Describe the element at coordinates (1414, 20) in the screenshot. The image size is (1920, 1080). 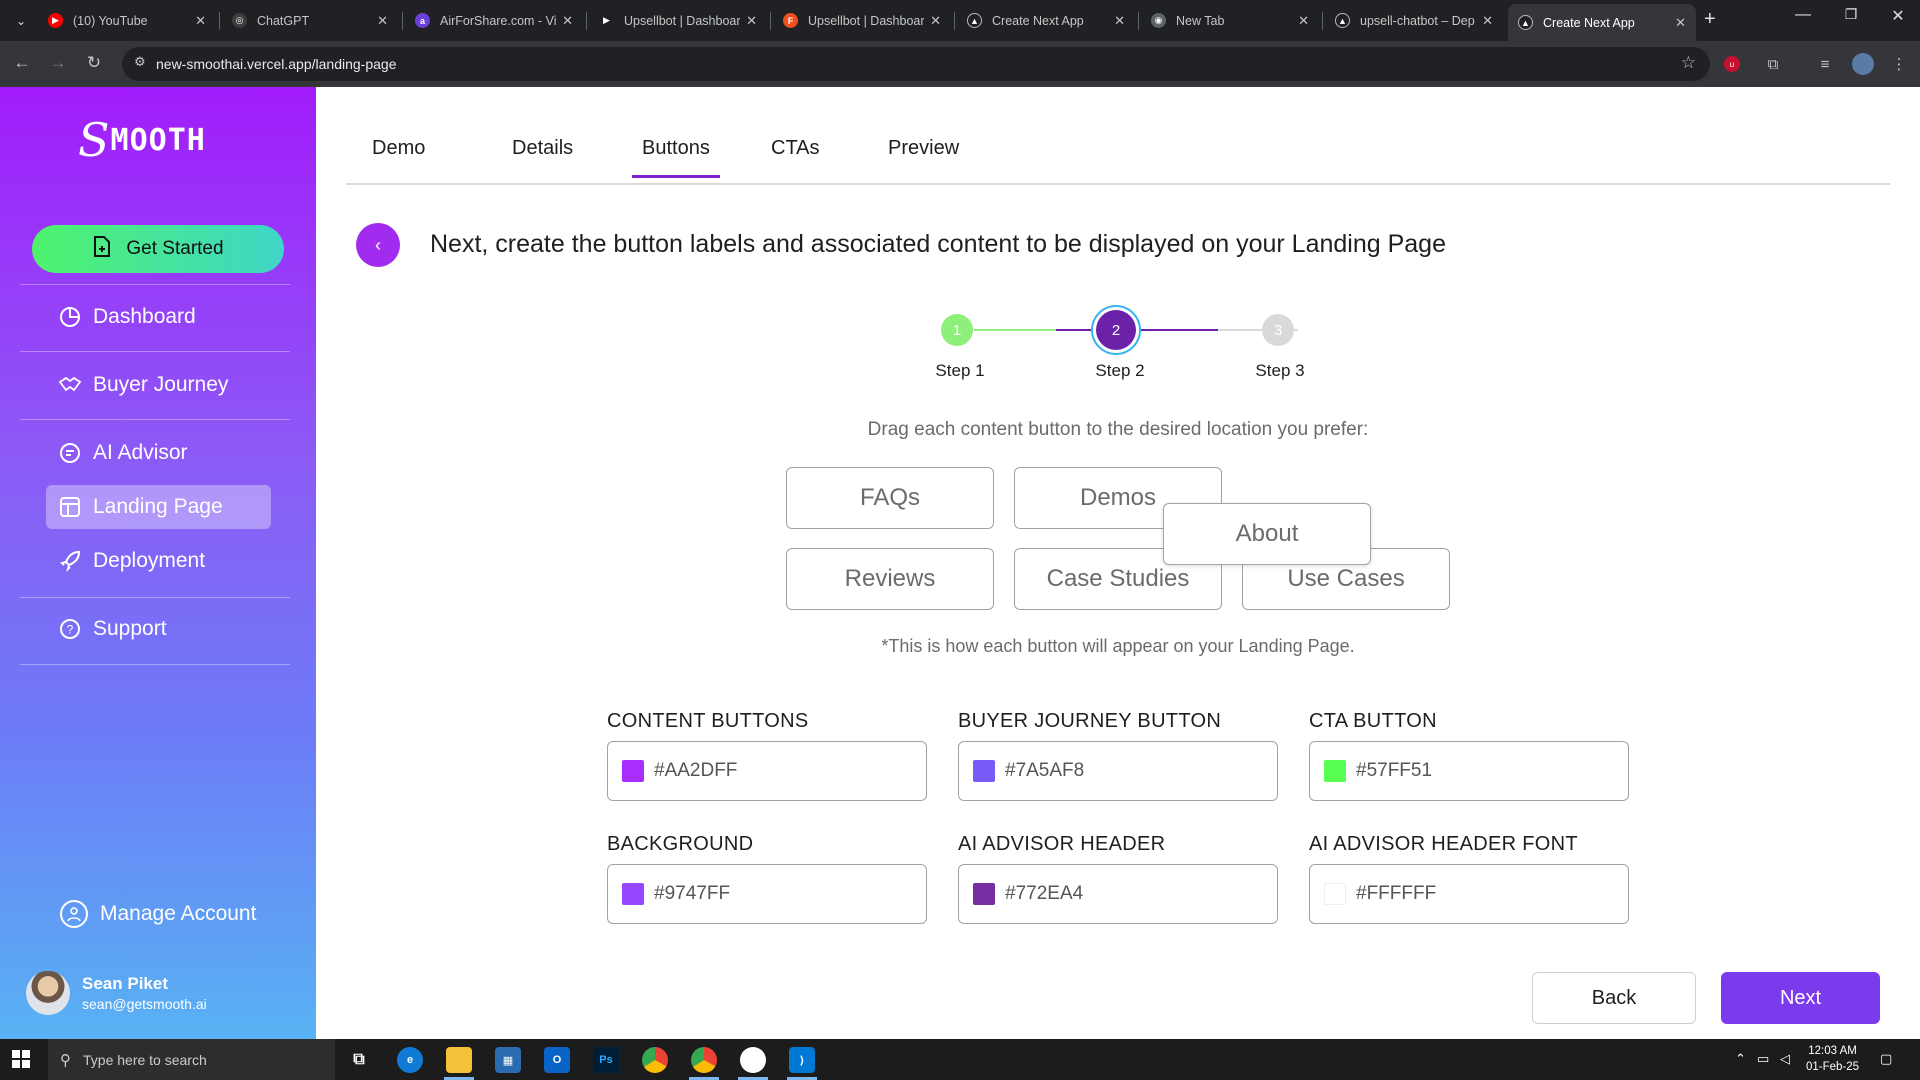
I see `browser-tab-upsell-chatbot: ▲ upsell-chatbot – Dep ✕` at that location.